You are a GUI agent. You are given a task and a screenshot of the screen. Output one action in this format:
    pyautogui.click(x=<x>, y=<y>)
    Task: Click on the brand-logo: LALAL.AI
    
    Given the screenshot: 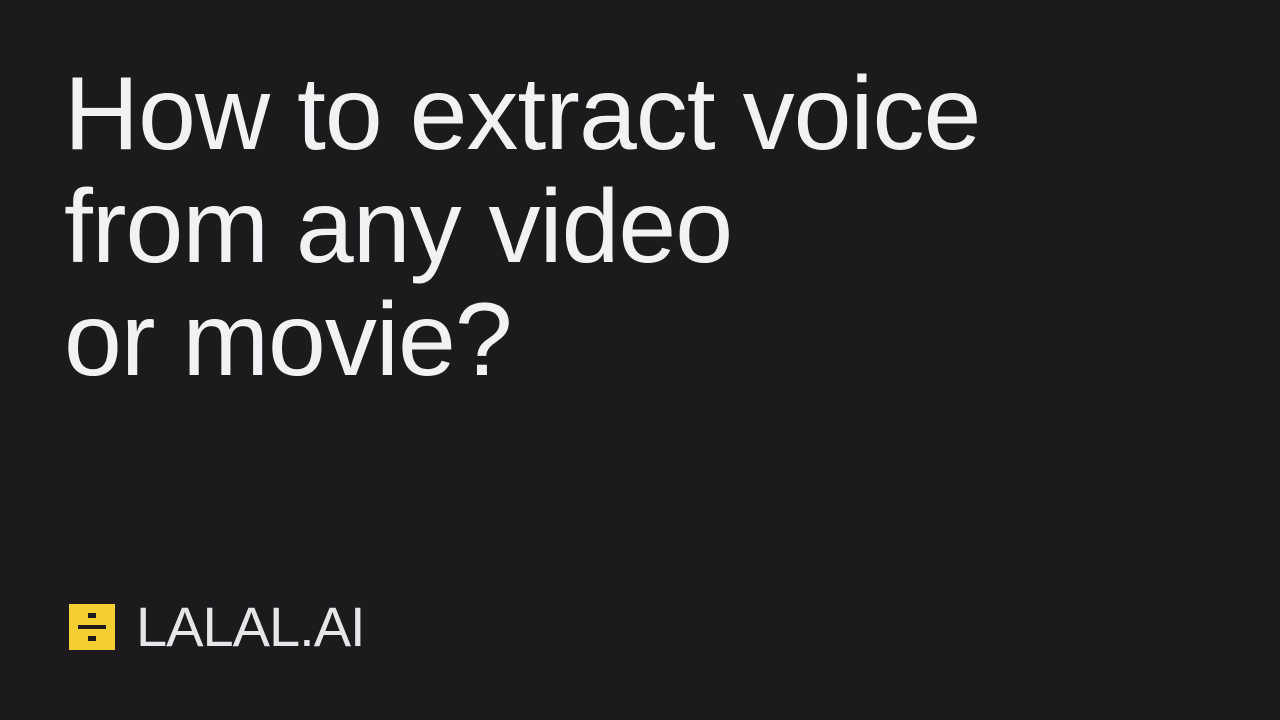 What is the action you would take?
    pyautogui.click(x=217, y=626)
    